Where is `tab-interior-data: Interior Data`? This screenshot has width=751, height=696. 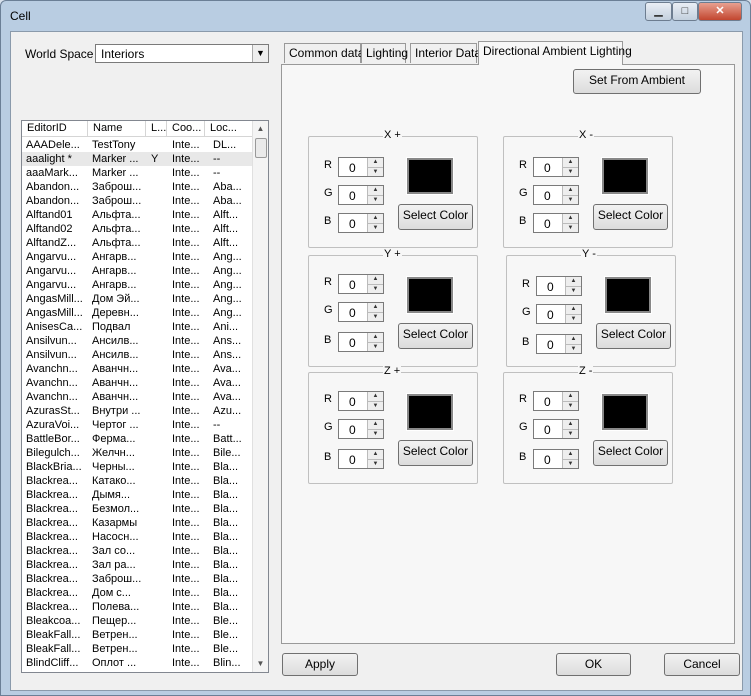
tab-interior-data: Interior Data is located at coordinates (445, 53).